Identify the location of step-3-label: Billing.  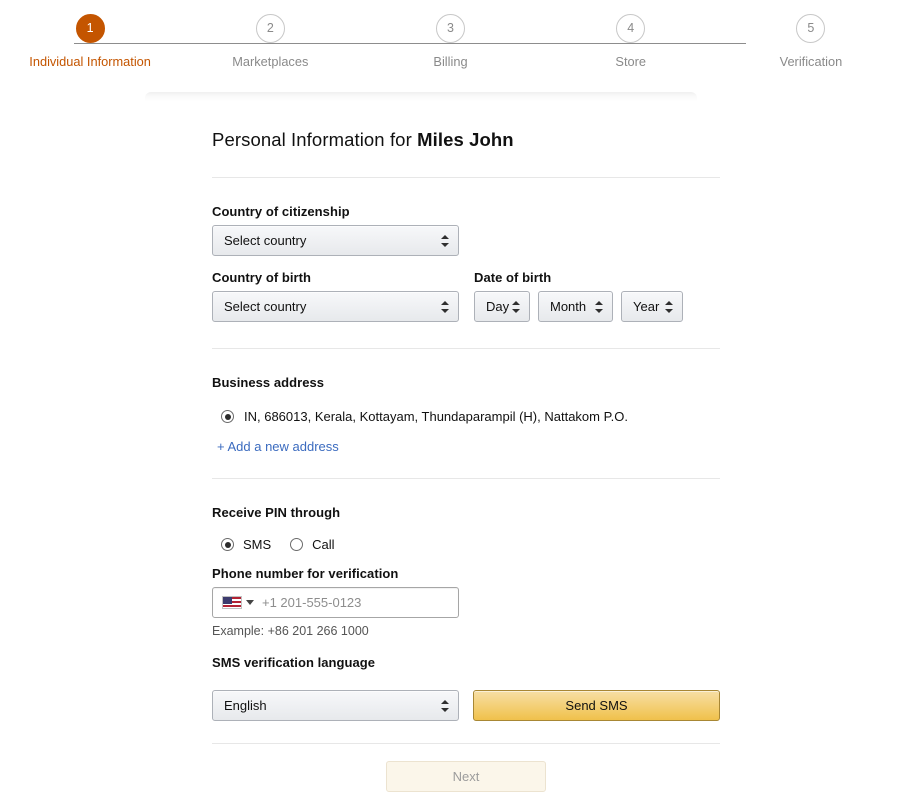
(450, 61).